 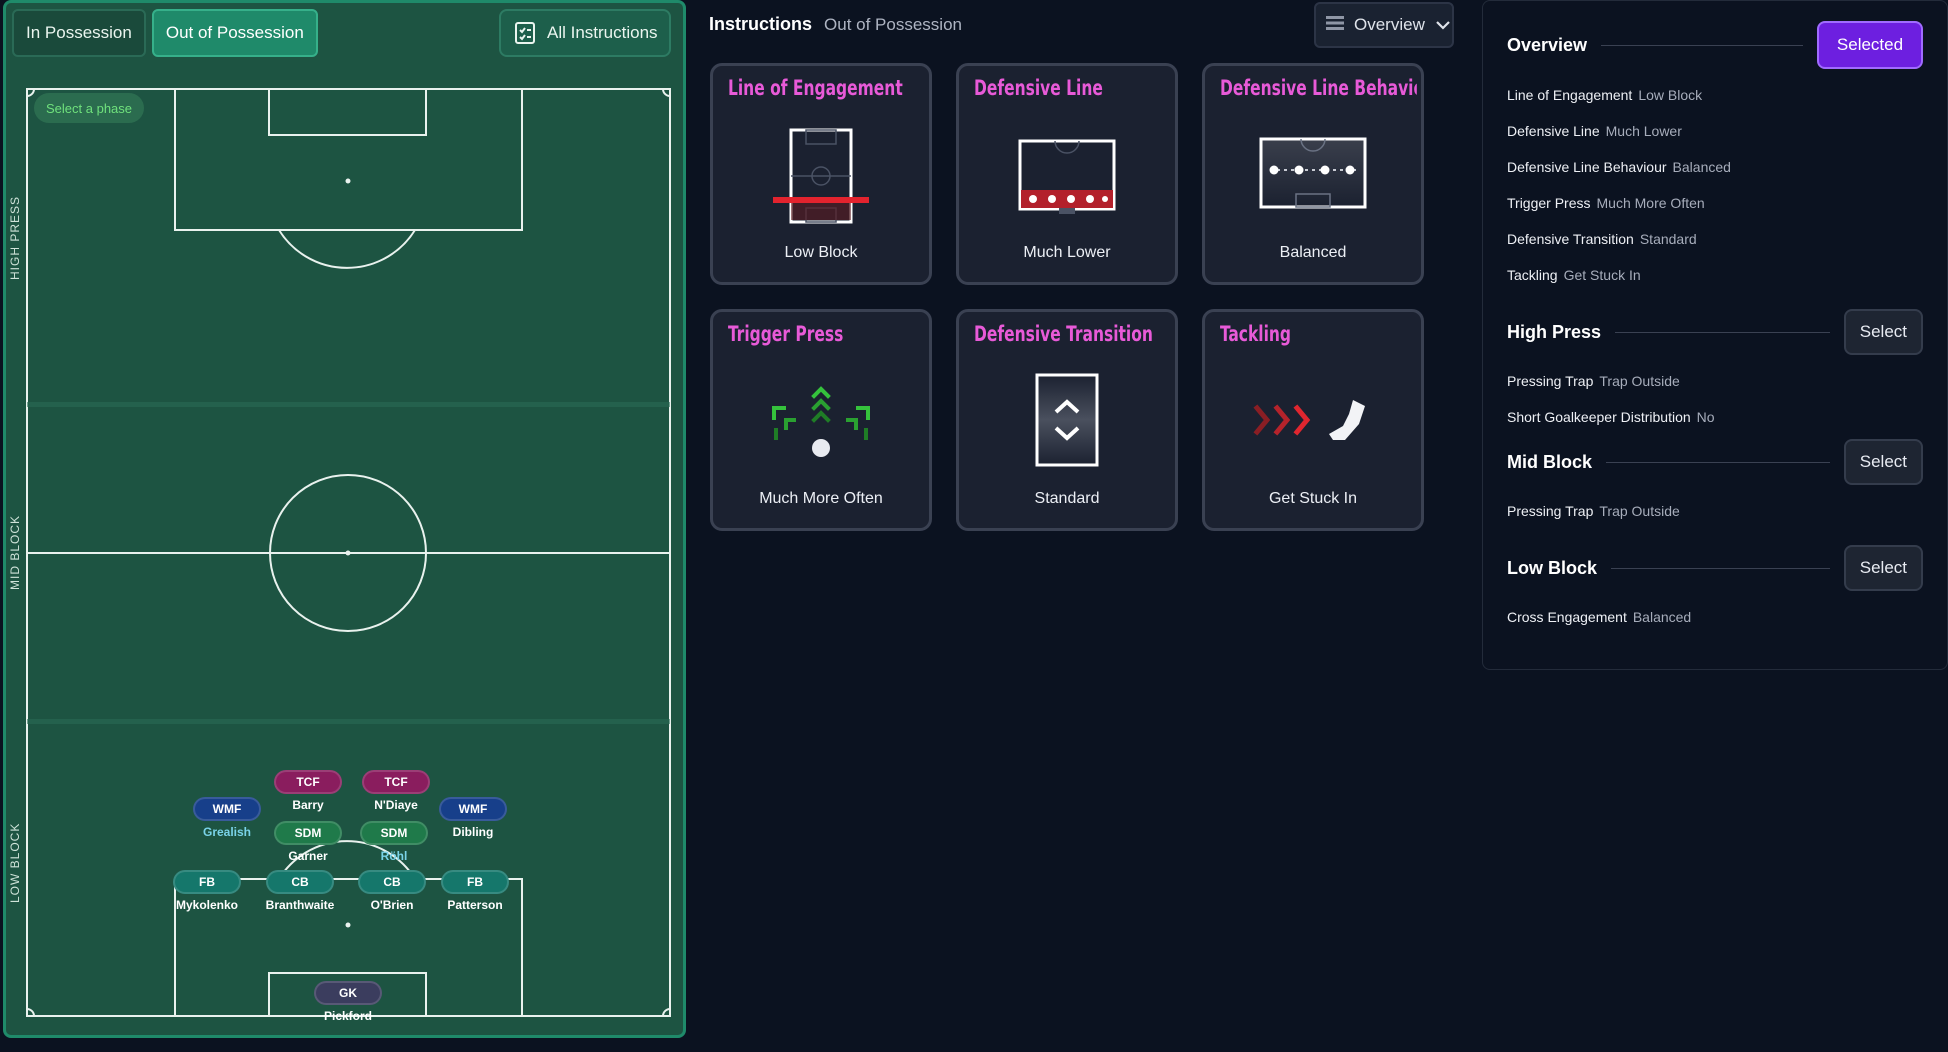 I want to click on row-value: Standard, so click(x=1668, y=239).